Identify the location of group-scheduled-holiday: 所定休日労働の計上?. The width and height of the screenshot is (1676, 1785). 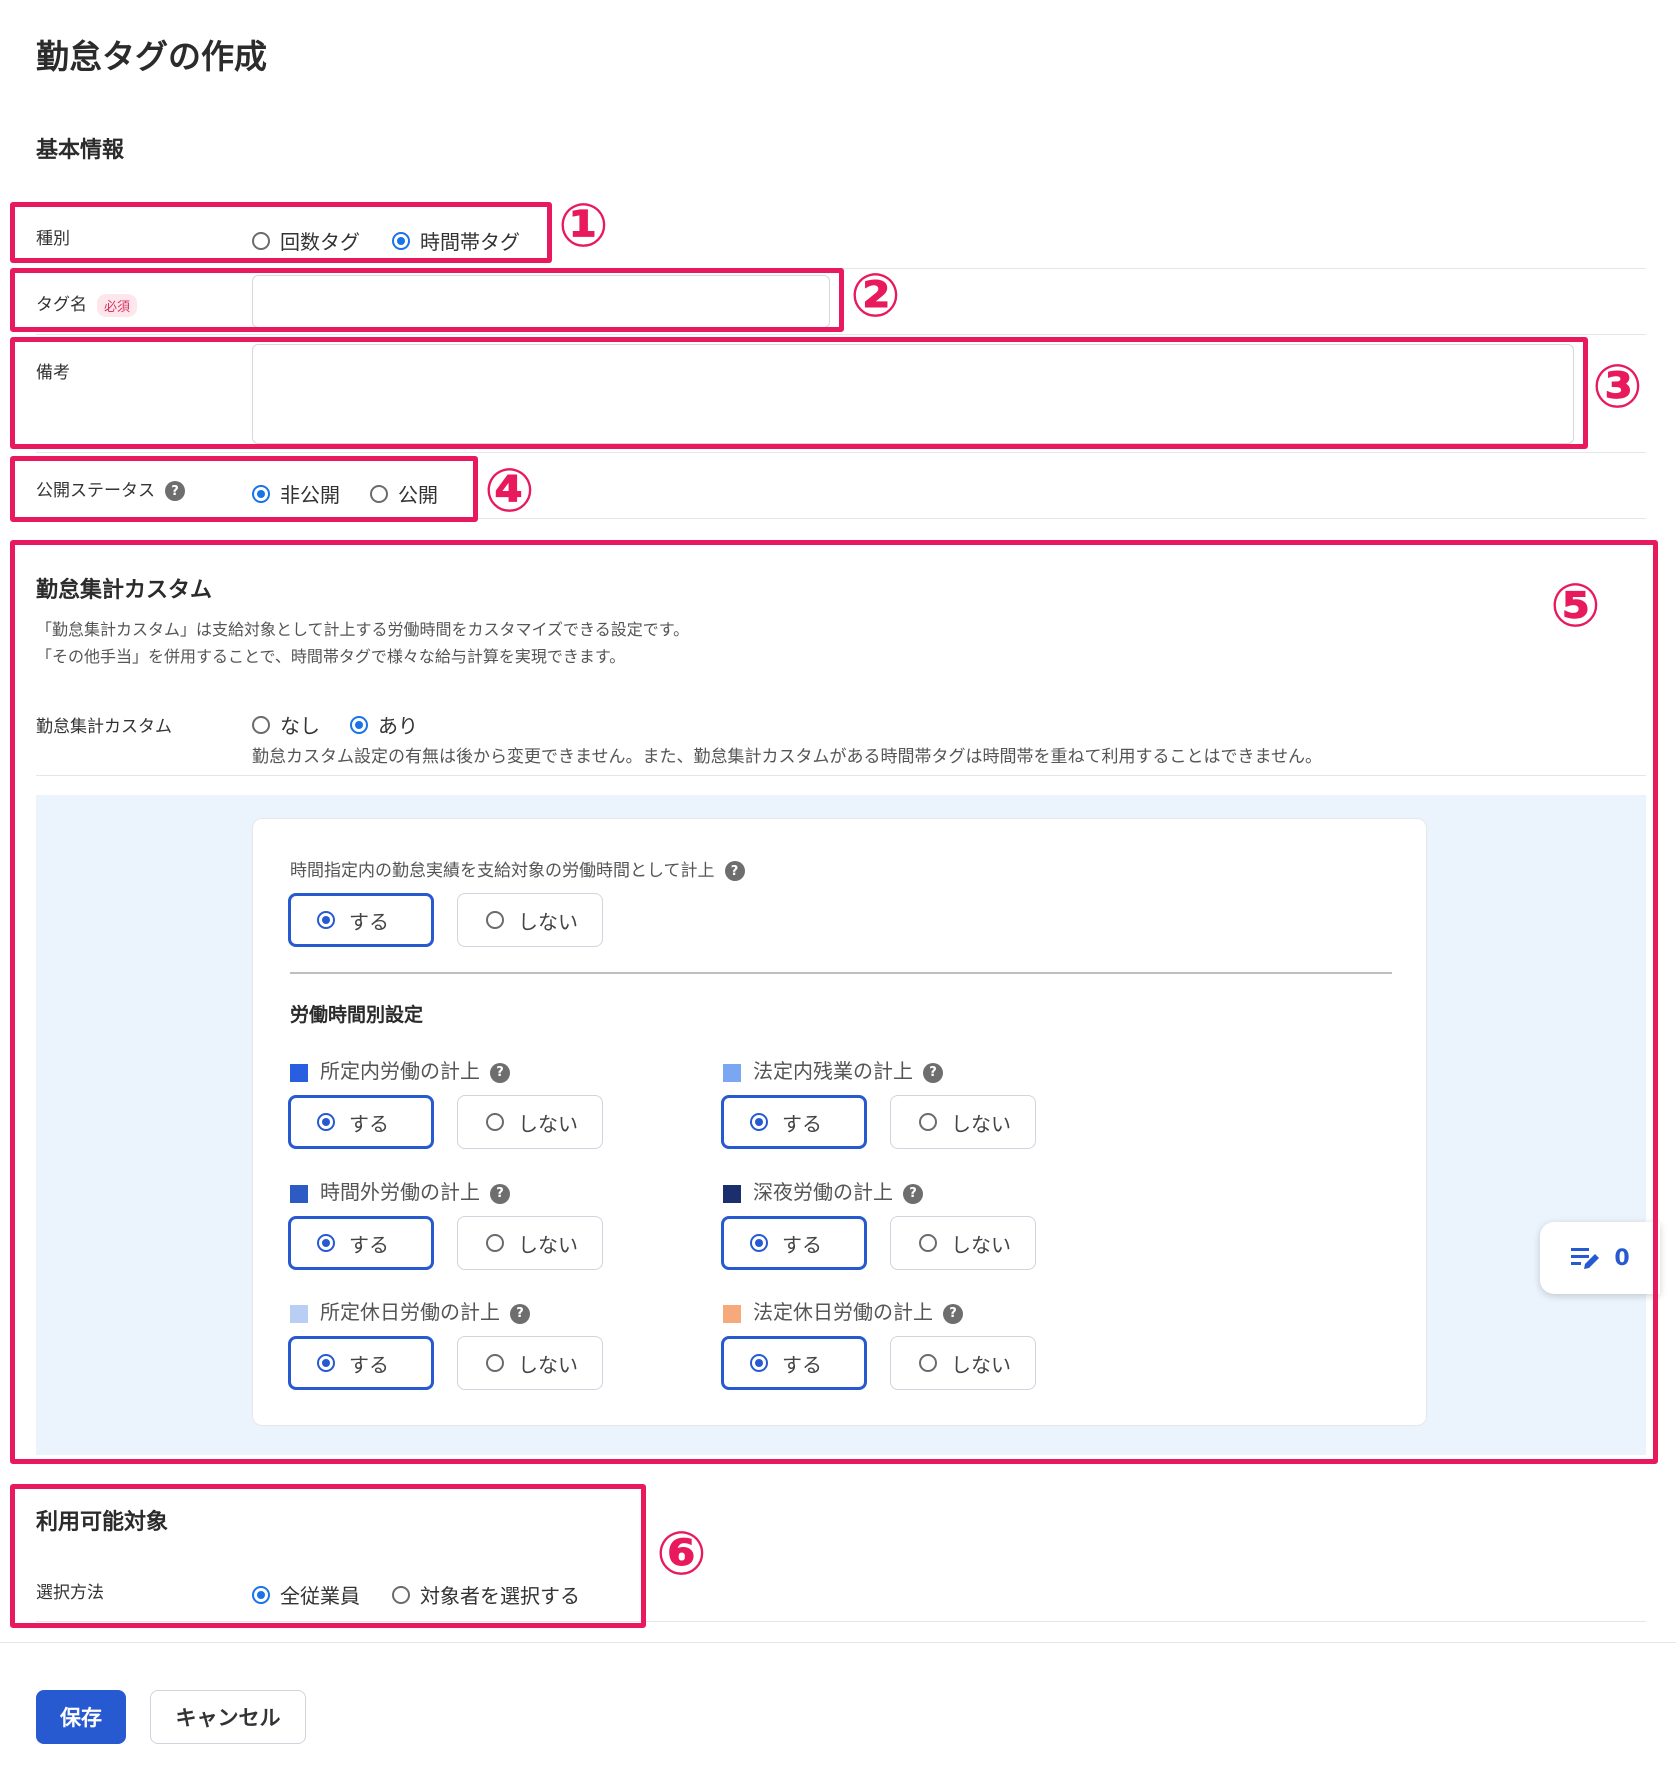
(410, 1310).